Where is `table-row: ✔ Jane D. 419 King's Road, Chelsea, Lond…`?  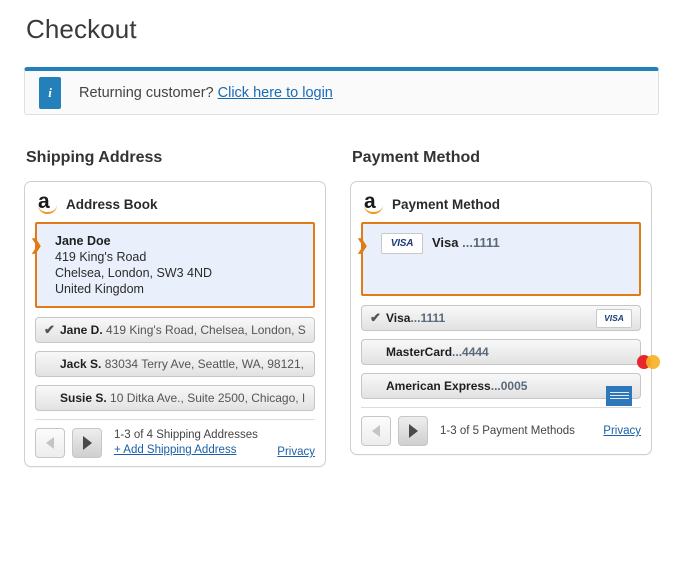 table-row: ✔ Jane D. 419 King's Road, Chelsea, Lond… is located at coordinates (175, 330).